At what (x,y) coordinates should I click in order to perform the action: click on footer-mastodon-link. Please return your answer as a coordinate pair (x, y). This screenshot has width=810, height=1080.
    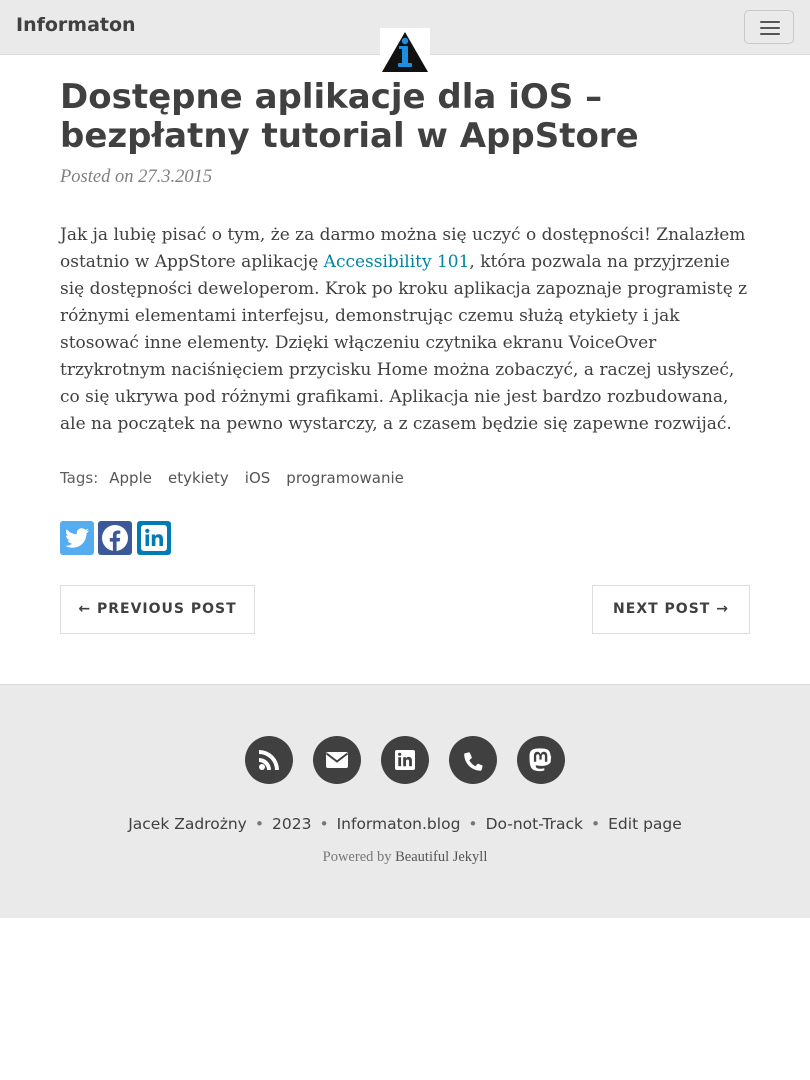
    Looking at the image, I should click on (541, 760).